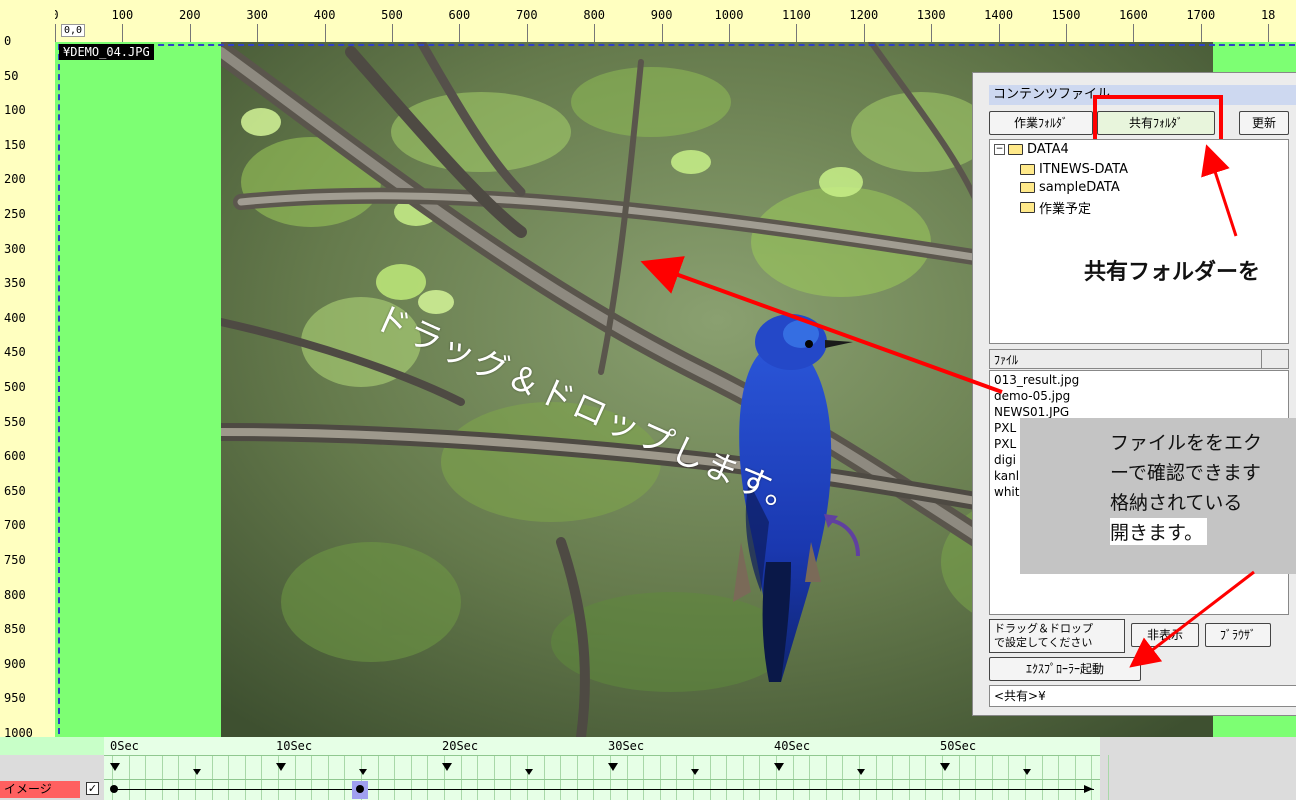 This screenshot has width=1296, height=800. Describe the element at coordinates (52, 746) in the screenshot. I see `timeline-header-left` at that location.